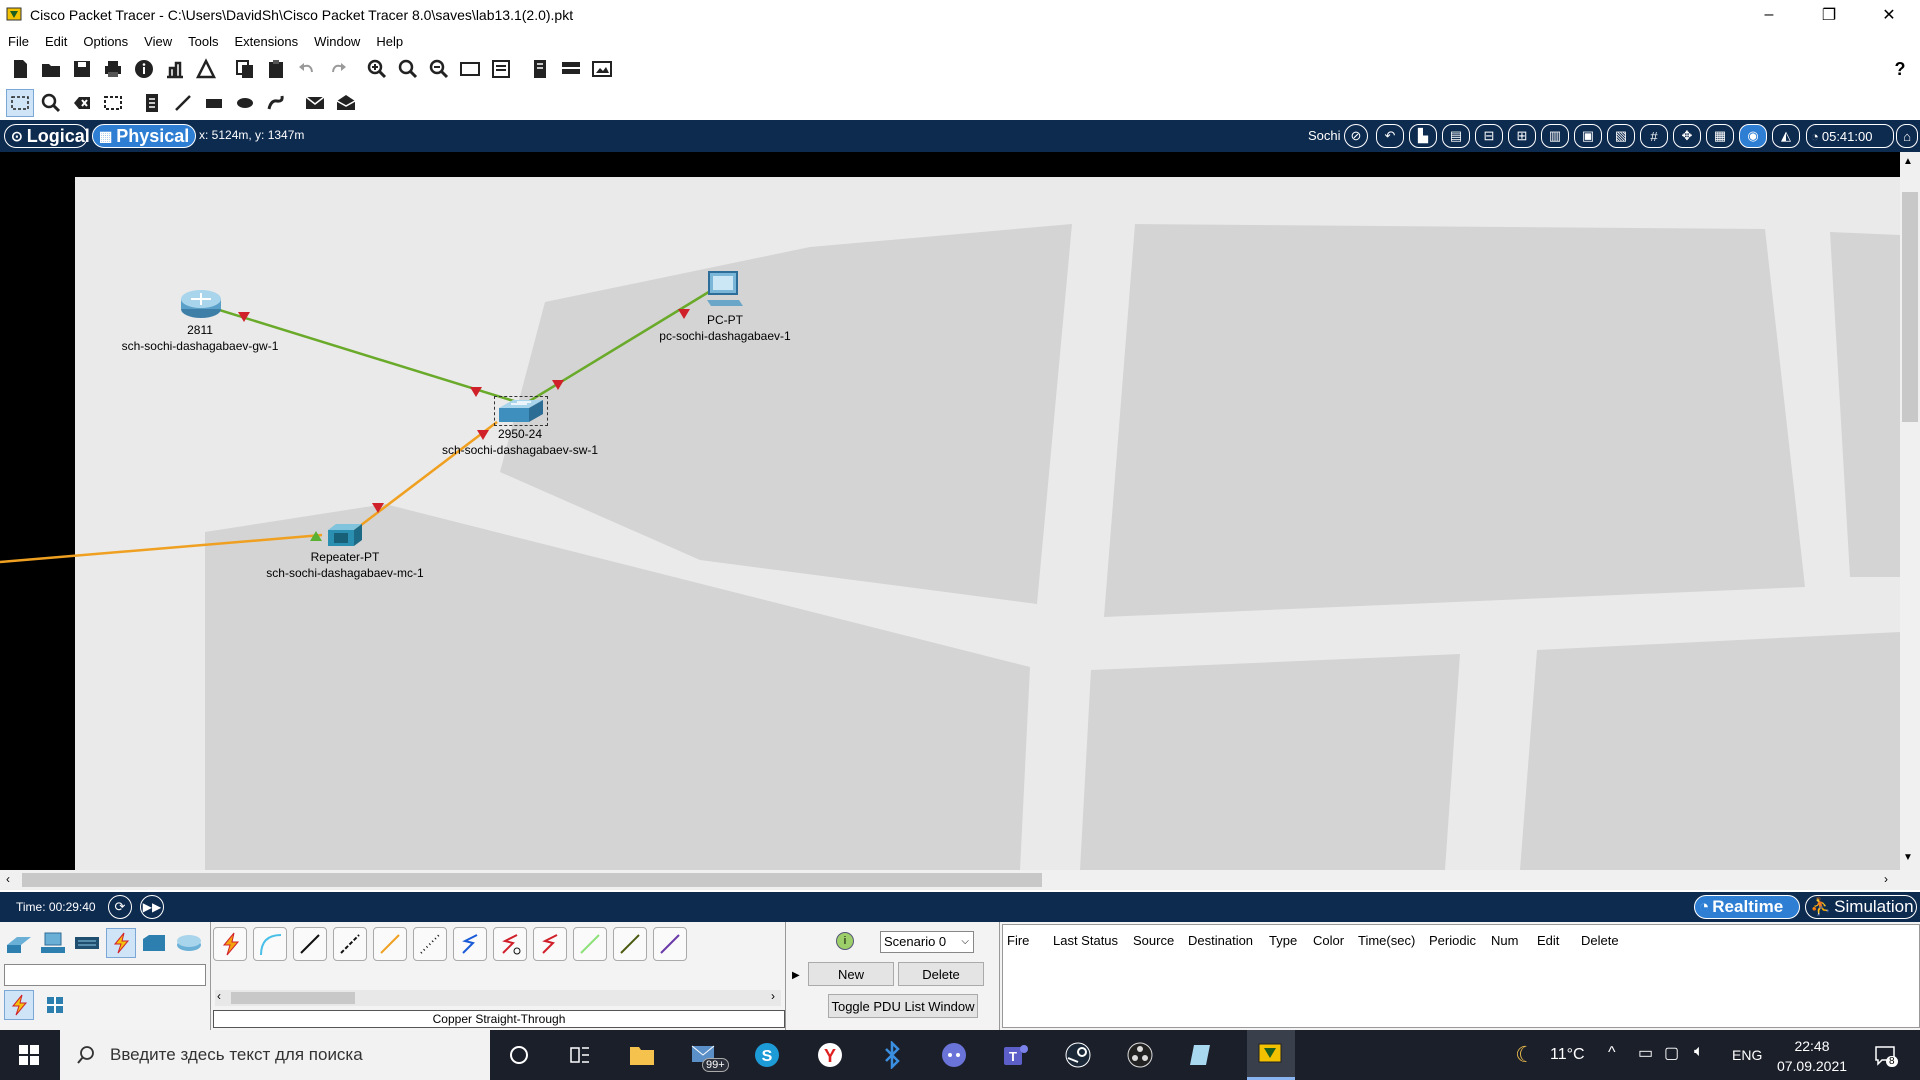 This screenshot has height=1080, width=1920. Describe the element at coordinates (245, 69) in the screenshot. I see `copy-icon` at that location.